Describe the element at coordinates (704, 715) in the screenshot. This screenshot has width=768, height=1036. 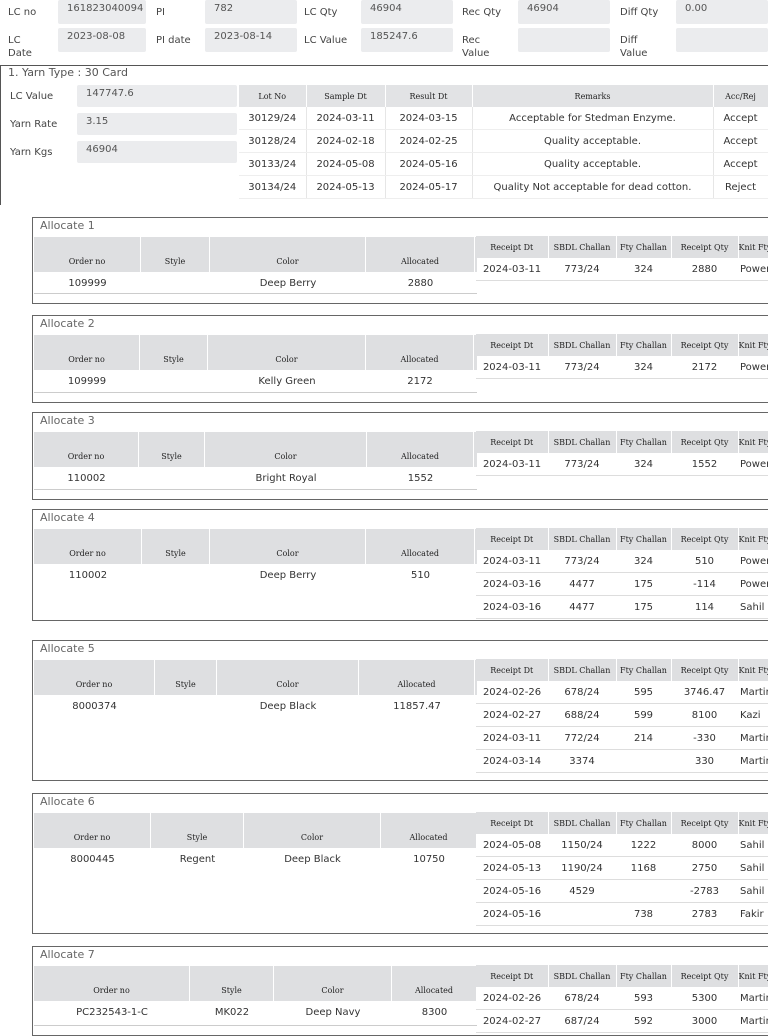
I see `receipt-cell: 8100` at that location.